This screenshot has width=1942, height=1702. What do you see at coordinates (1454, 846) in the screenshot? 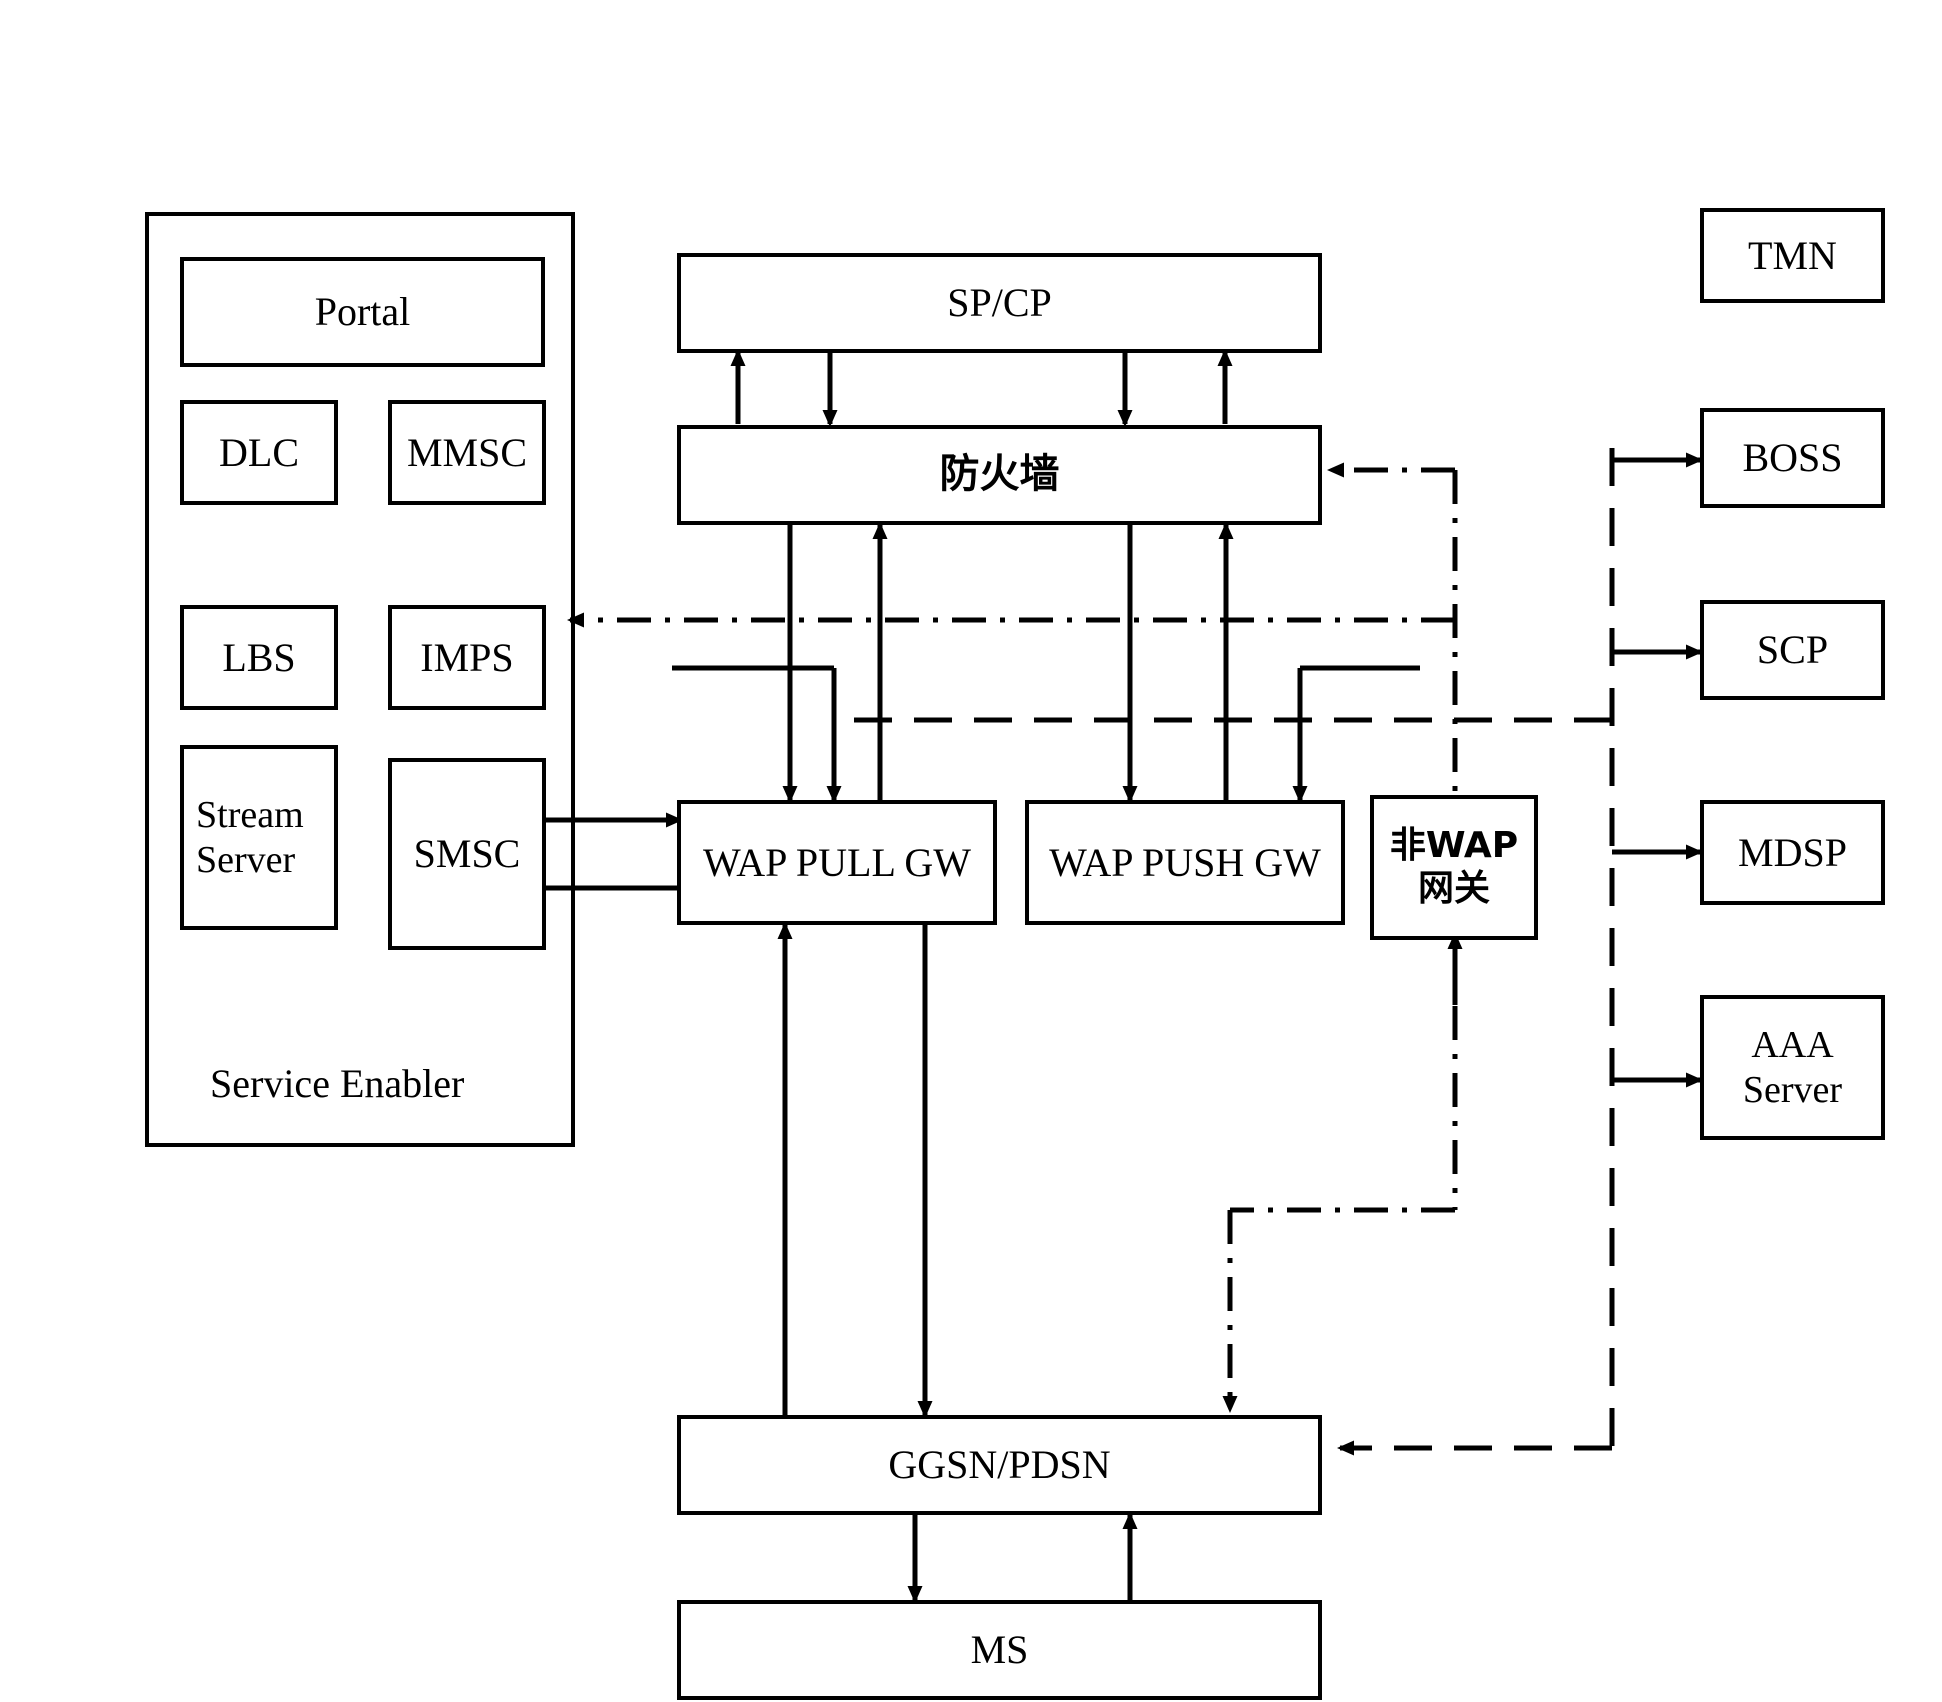
I see `block-non-wap-gw-label-line1: 非WAP` at bounding box center [1454, 846].